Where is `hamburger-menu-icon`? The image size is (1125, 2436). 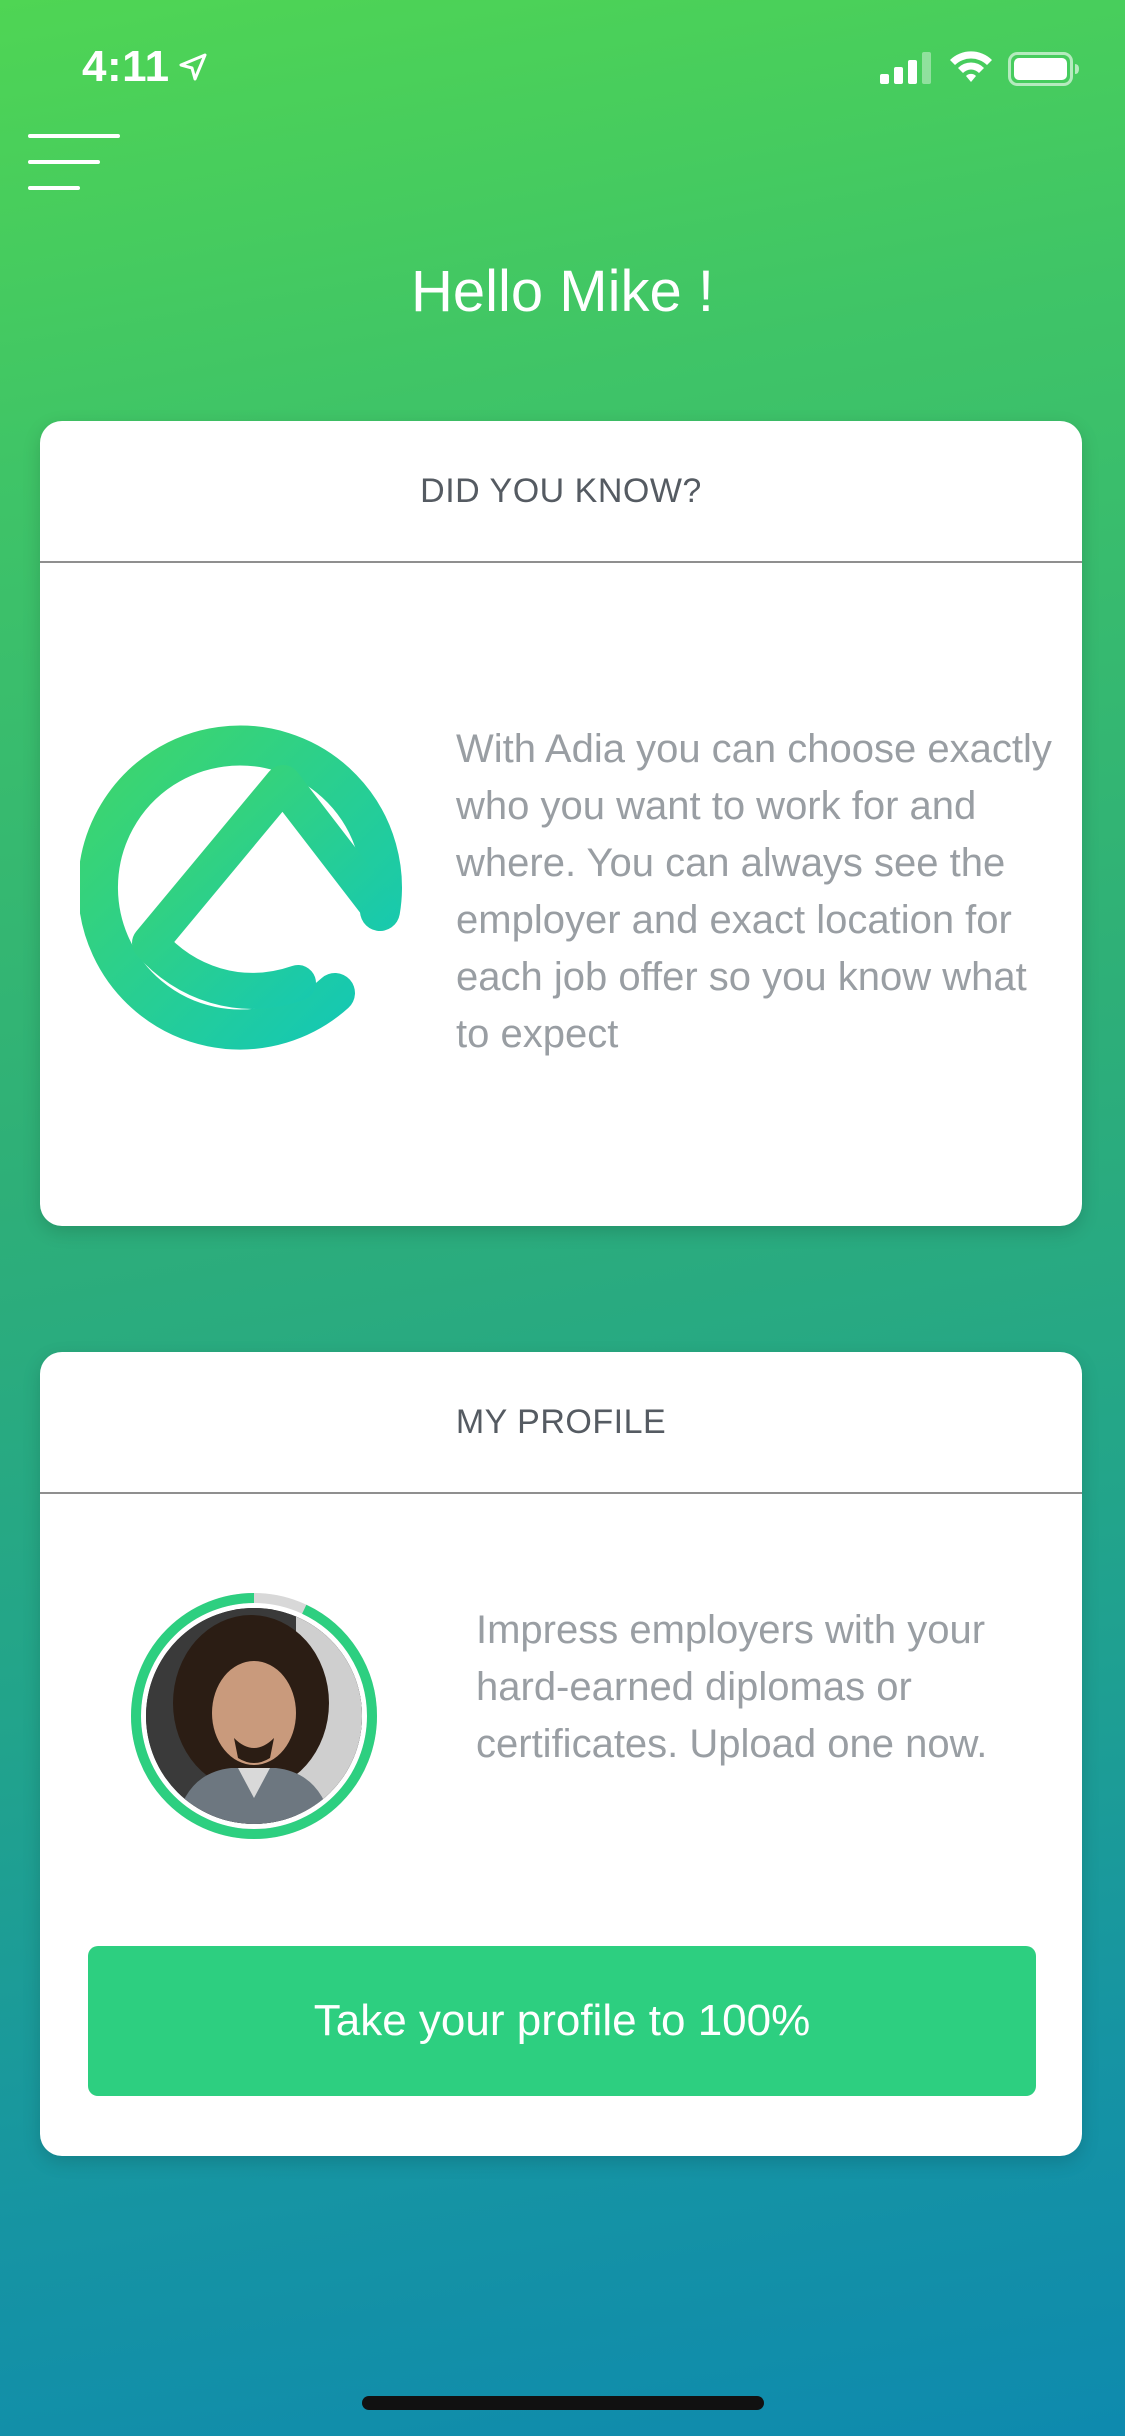 hamburger-menu-icon is located at coordinates (74, 162).